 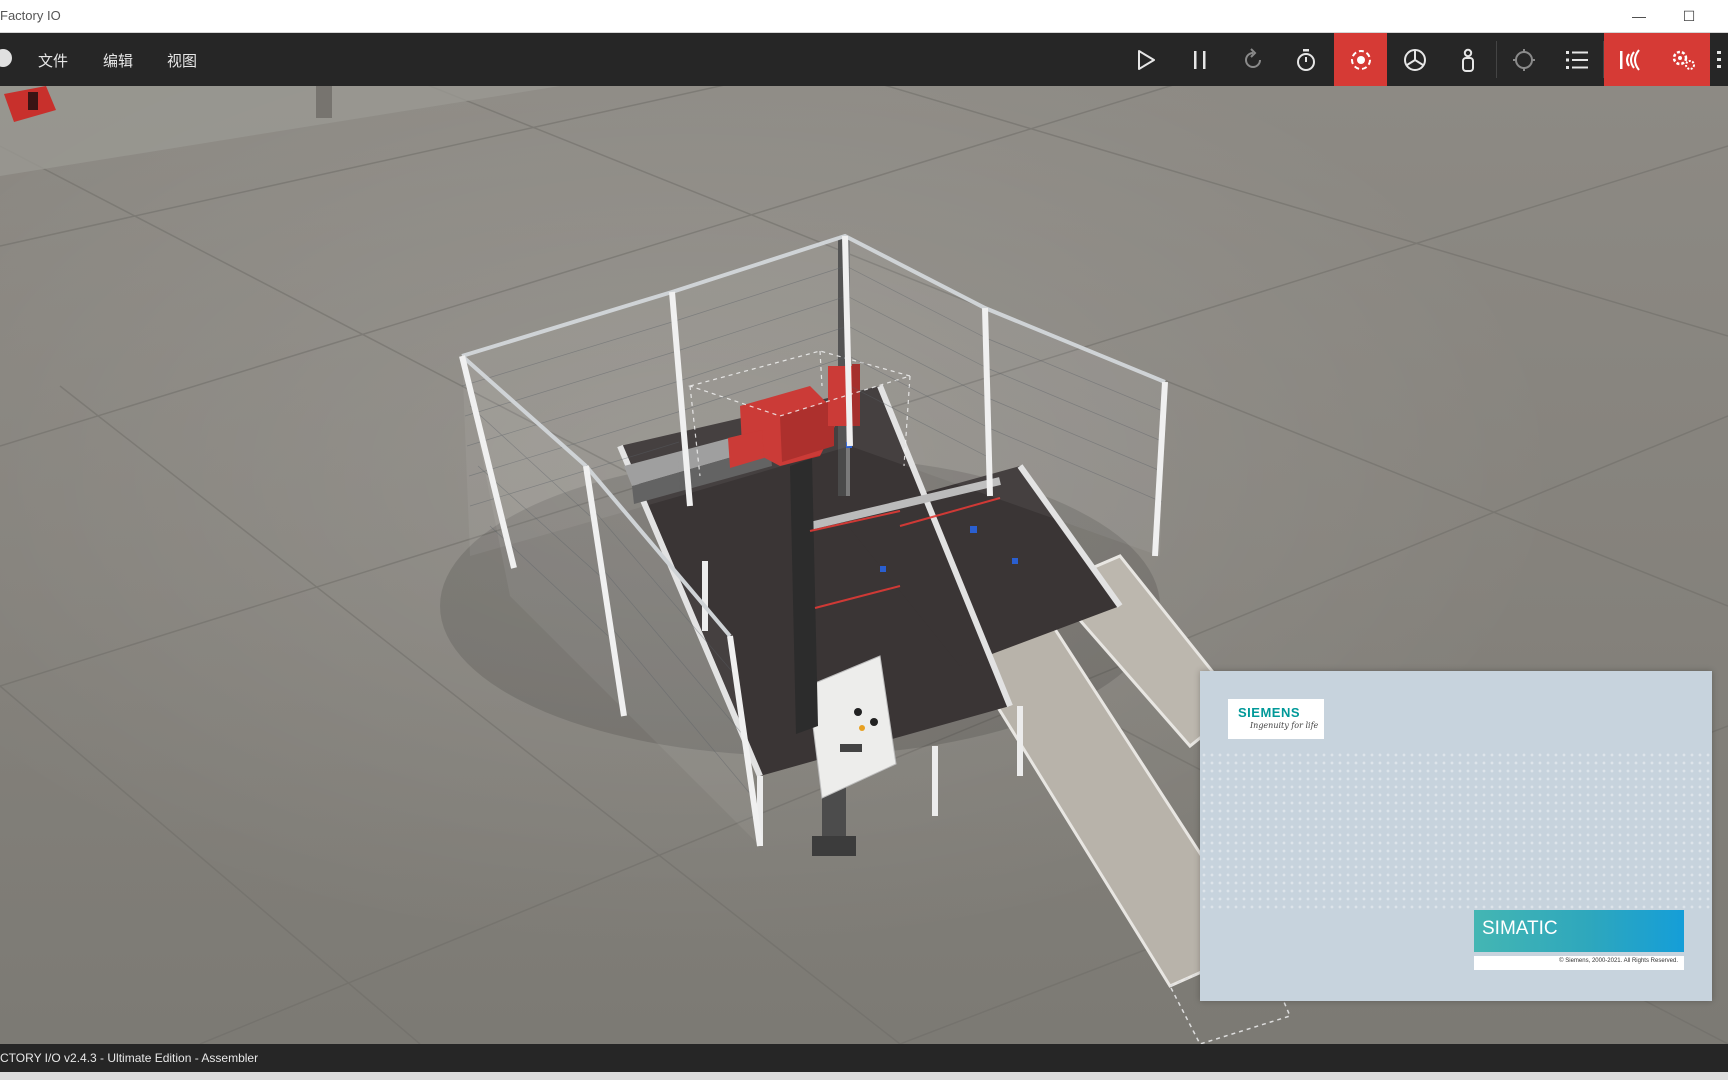 What do you see at coordinates (182, 60) in the screenshot?
I see `menu-view: 视图` at bounding box center [182, 60].